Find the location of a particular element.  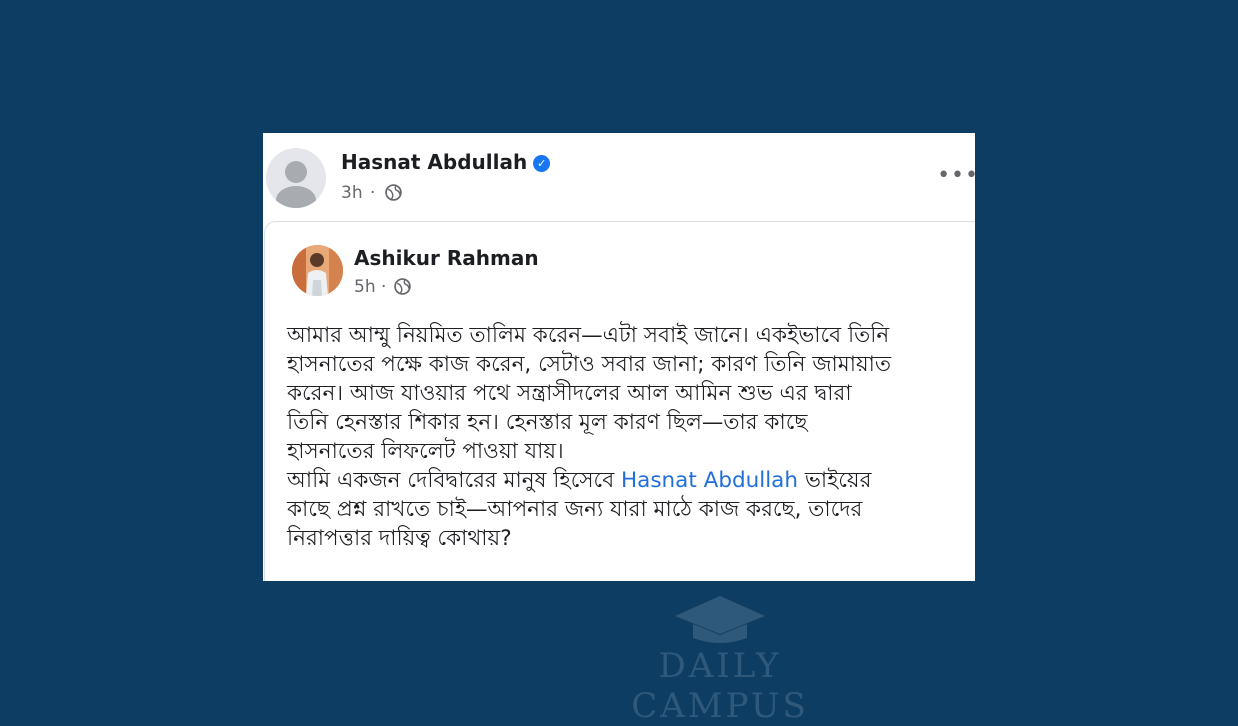

watermark-text: DAILY CAMPUS is located at coordinates (720, 686).